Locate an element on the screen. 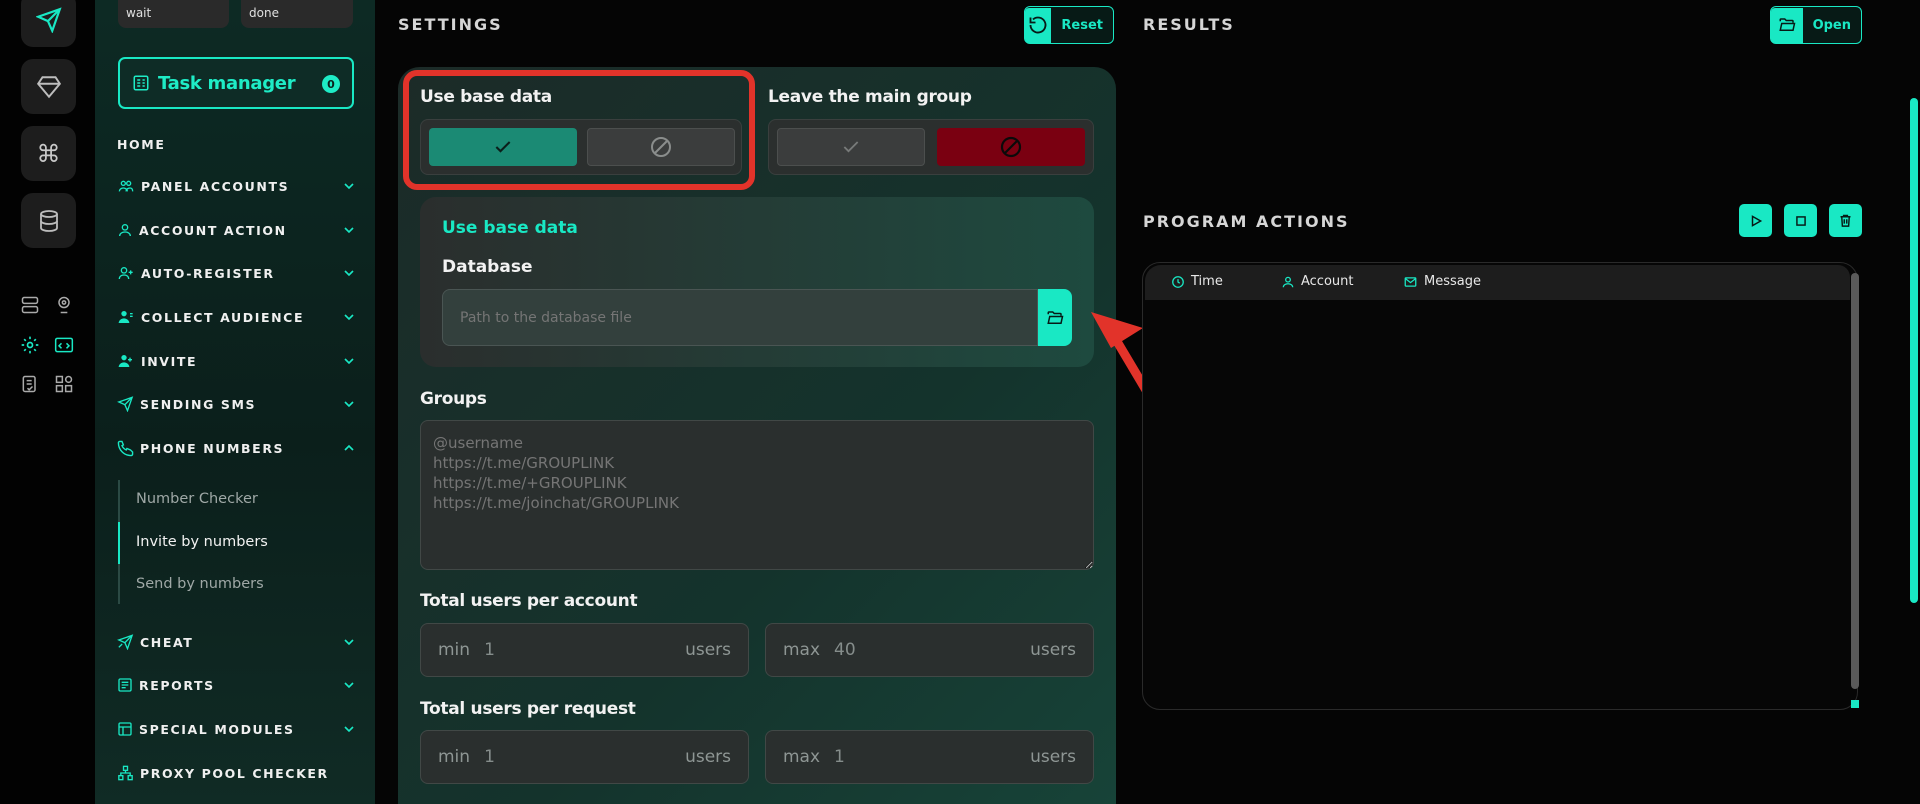  nav-home: HOME is located at coordinates (237, 144).